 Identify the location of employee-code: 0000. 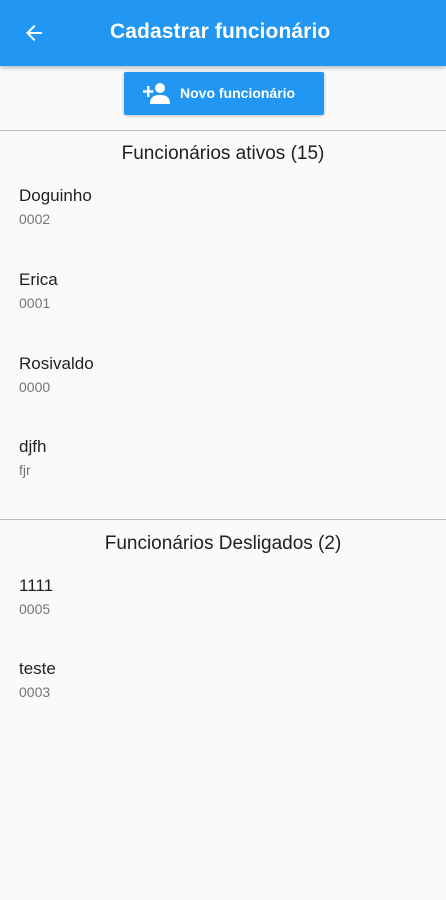
(35, 387).